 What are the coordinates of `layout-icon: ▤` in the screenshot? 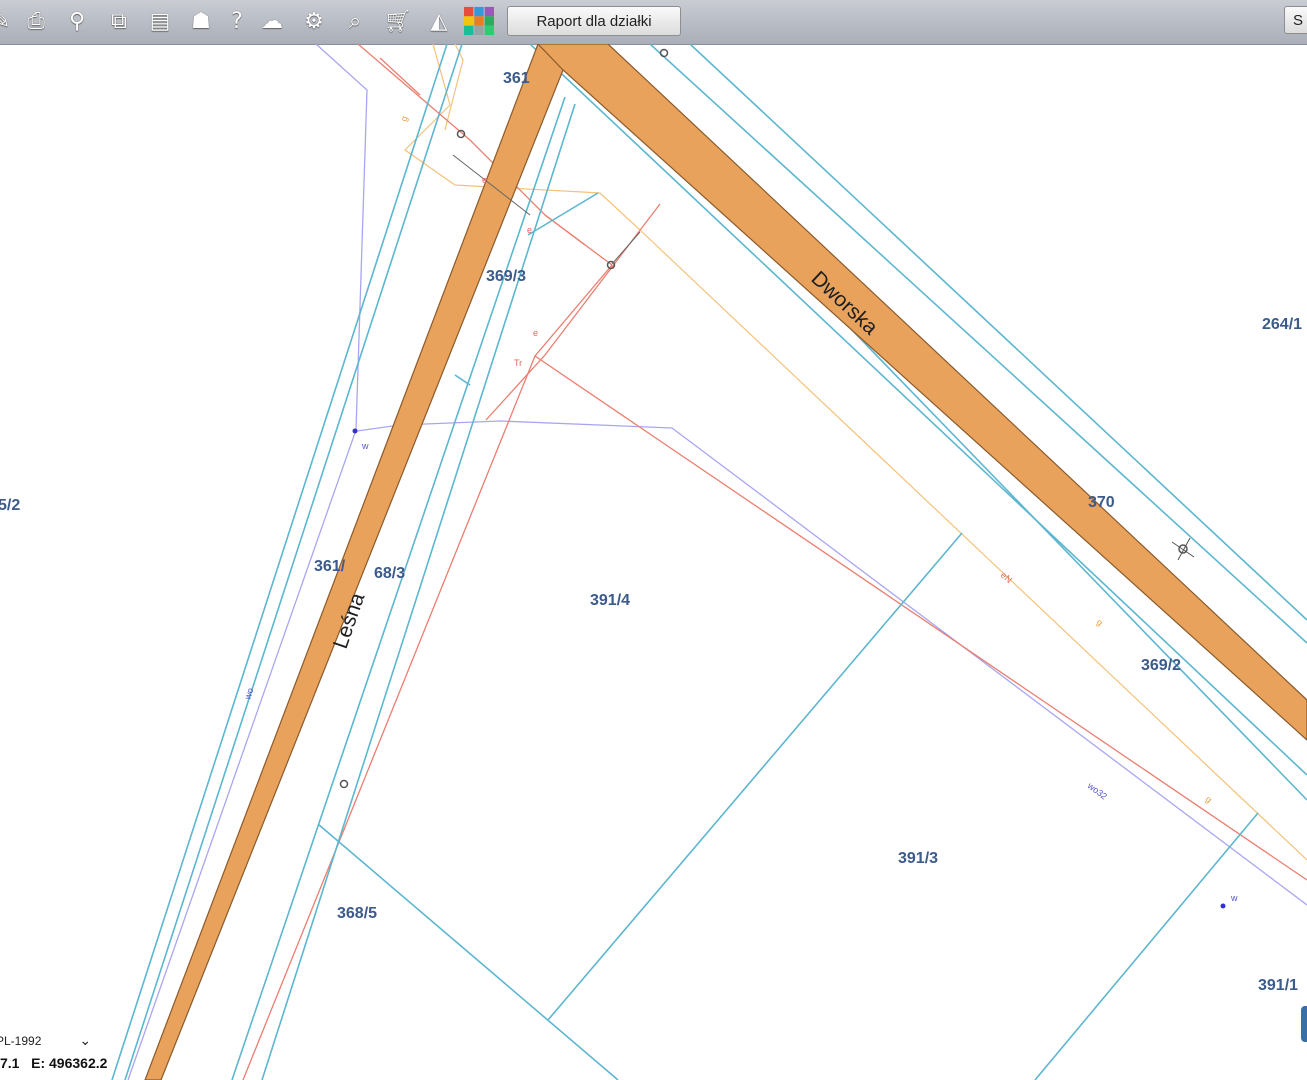 It's located at (160, 21).